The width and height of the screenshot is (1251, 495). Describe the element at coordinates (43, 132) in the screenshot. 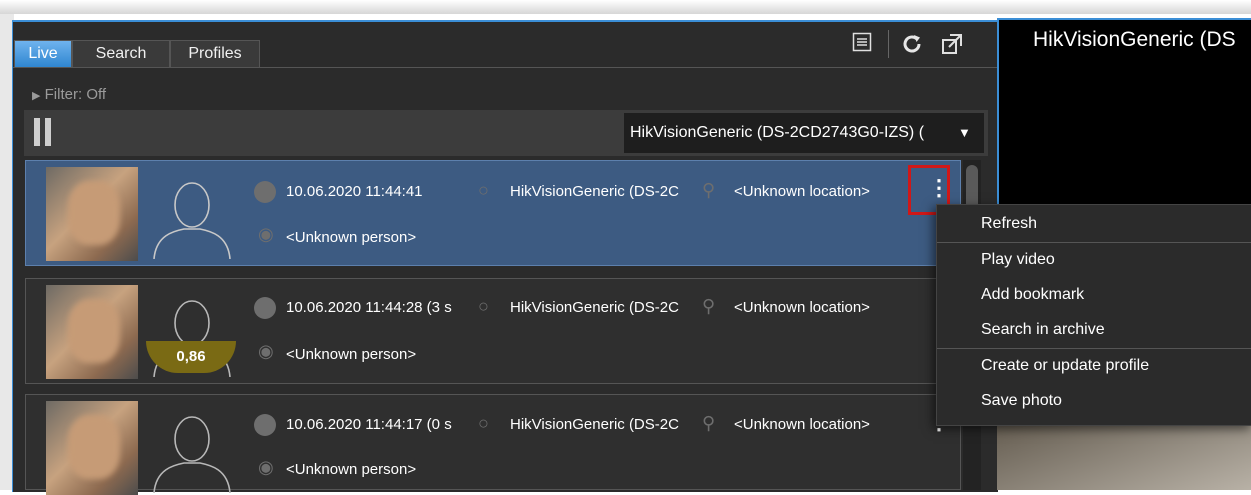

I see `pause-icon` at that location.